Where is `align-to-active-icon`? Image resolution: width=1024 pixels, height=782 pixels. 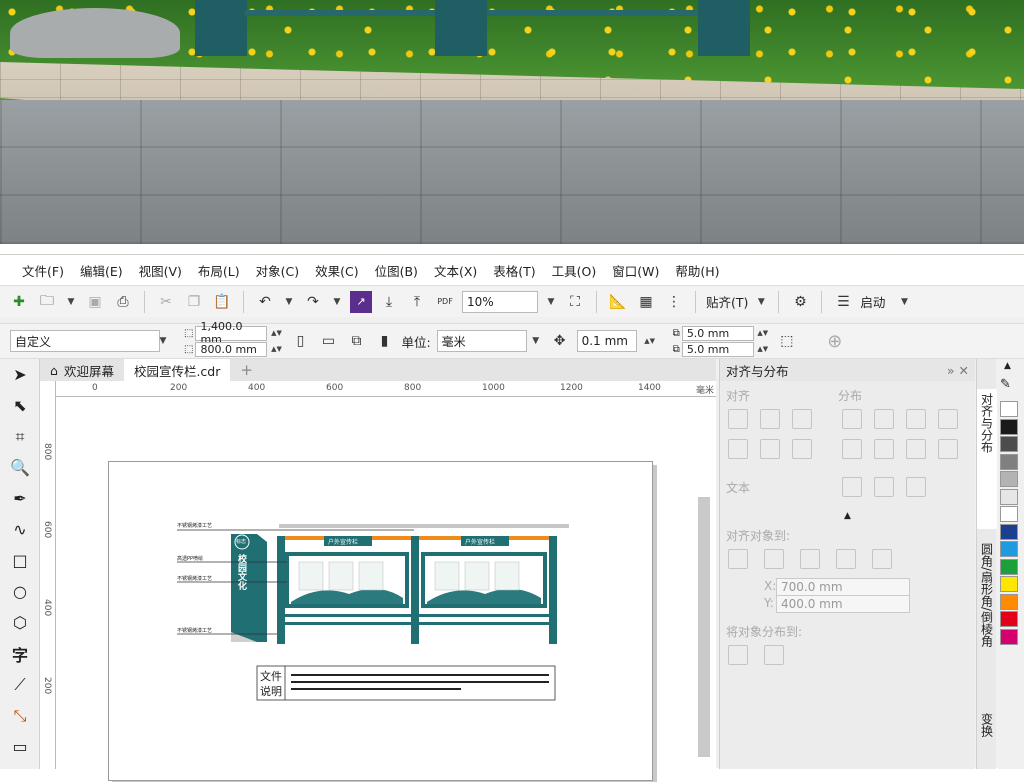 align-to-active-icon is located at coordinates (738, 559).